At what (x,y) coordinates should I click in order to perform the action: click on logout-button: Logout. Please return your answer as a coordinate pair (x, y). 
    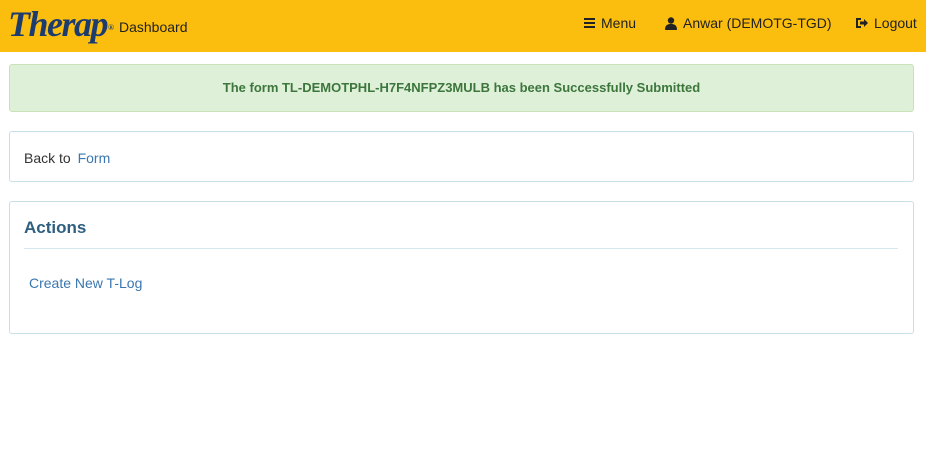
    Looking at the image, I should click on (886, 23).